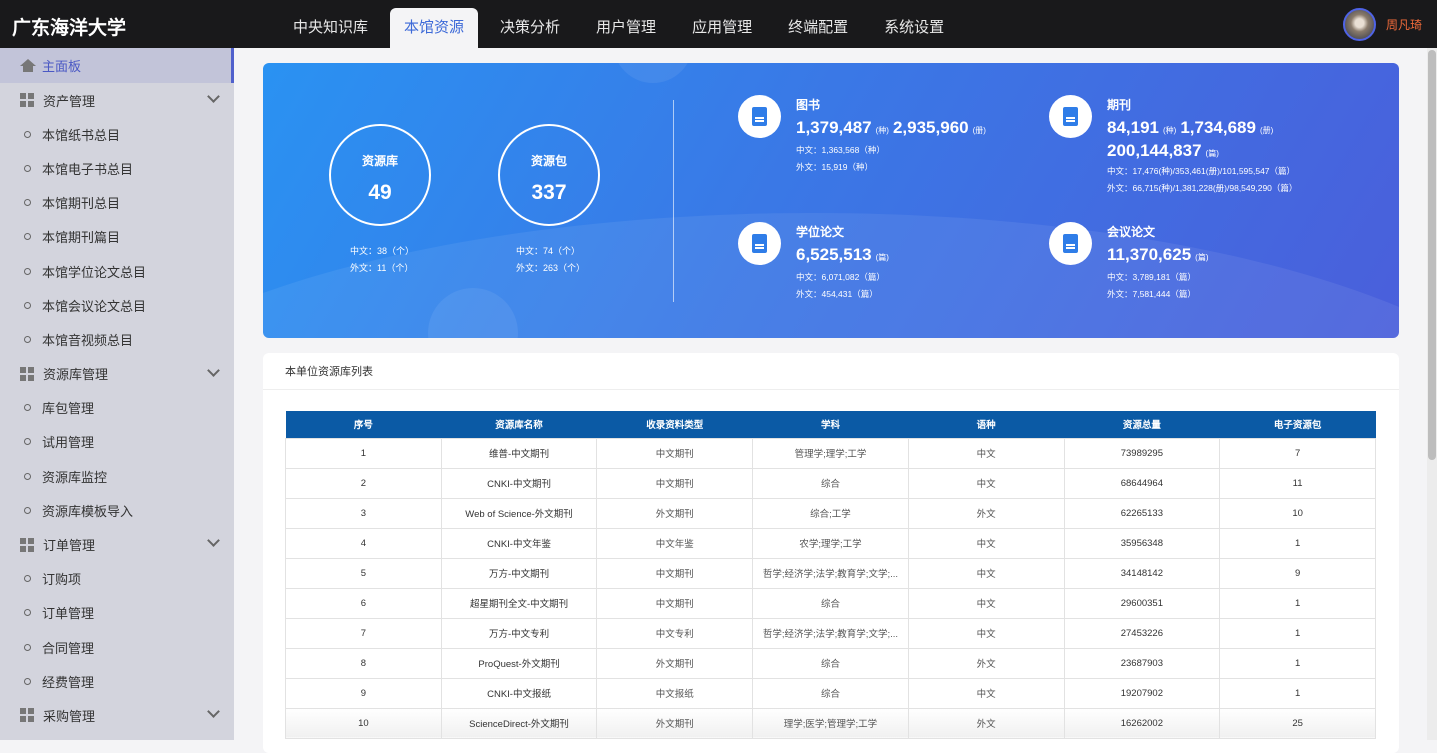 The height and width of the screenshot is (753, 1437). I want to click on table-row: 1 维普-中文期刊 中文期刊 管理学;理学;工学 中文 73989295 7, so click(830, 453).